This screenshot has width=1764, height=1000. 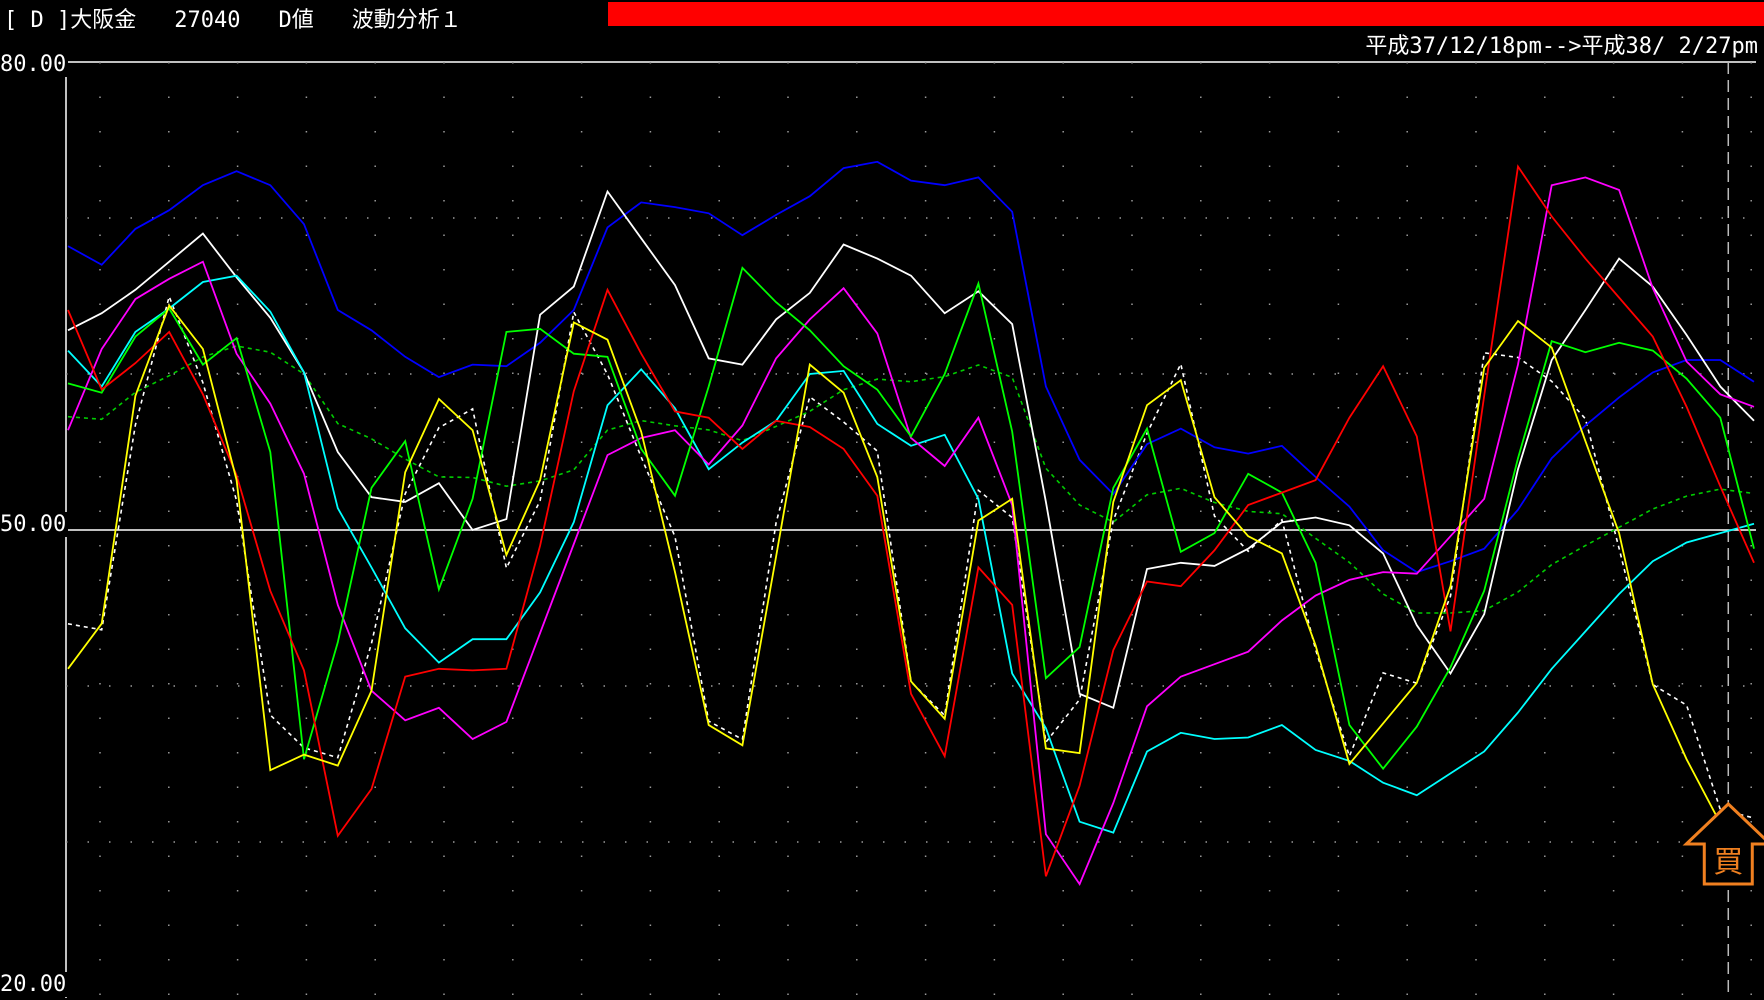 What do you see at coordinates (34, 64) in the screenshot?
I see `y-tick-label-top: 80.00` at bounding box center [34, 64].